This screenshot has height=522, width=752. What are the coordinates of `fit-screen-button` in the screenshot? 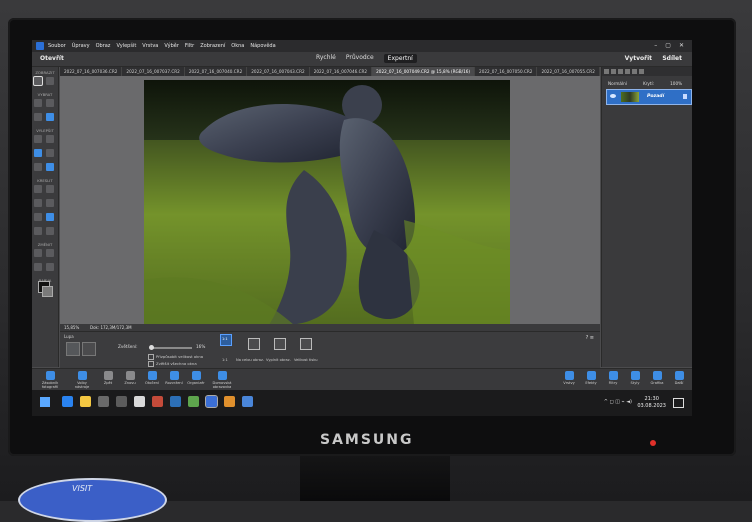 It's located at (254, 344).